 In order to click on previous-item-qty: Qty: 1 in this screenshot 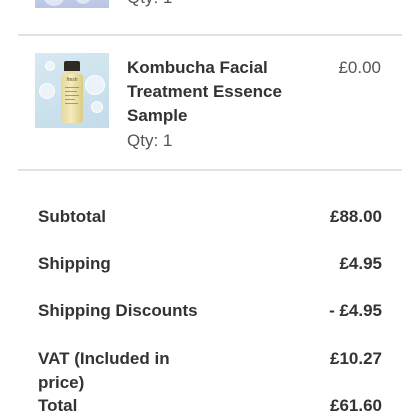, I will do `click(149, 4)`.